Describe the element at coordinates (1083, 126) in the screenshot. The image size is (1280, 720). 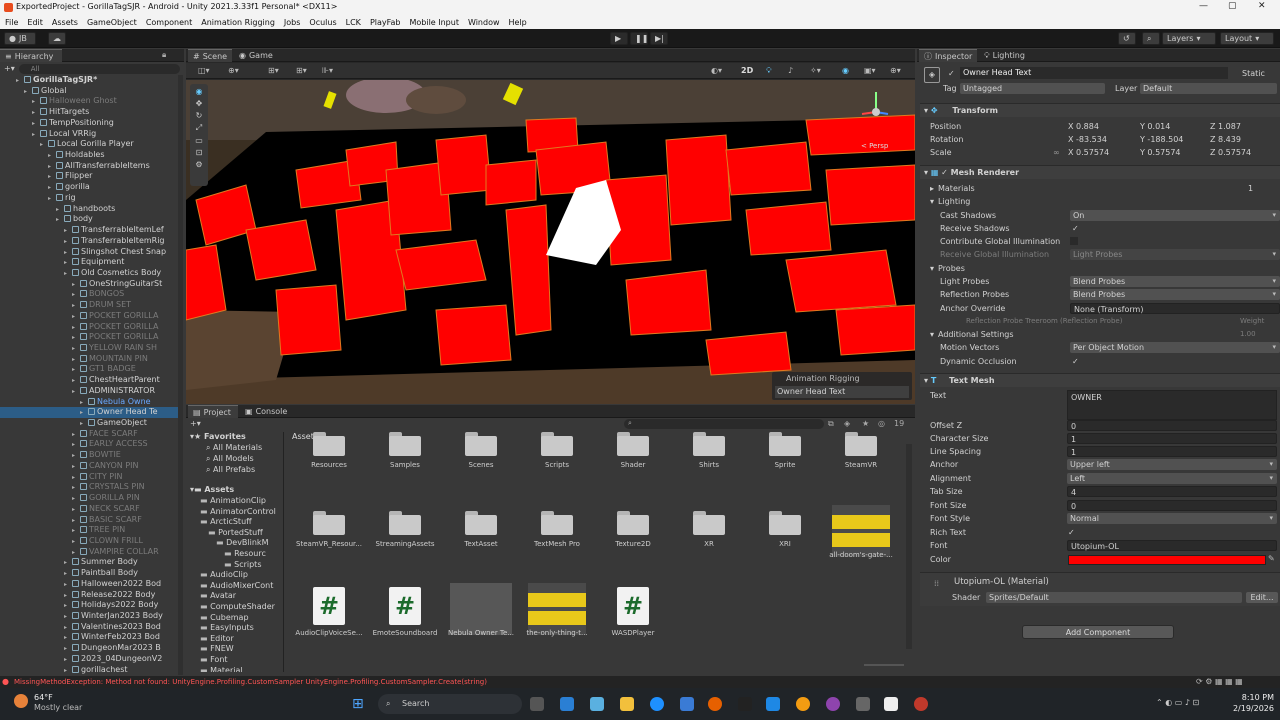
I see `position-x: X 0.884` at that location.